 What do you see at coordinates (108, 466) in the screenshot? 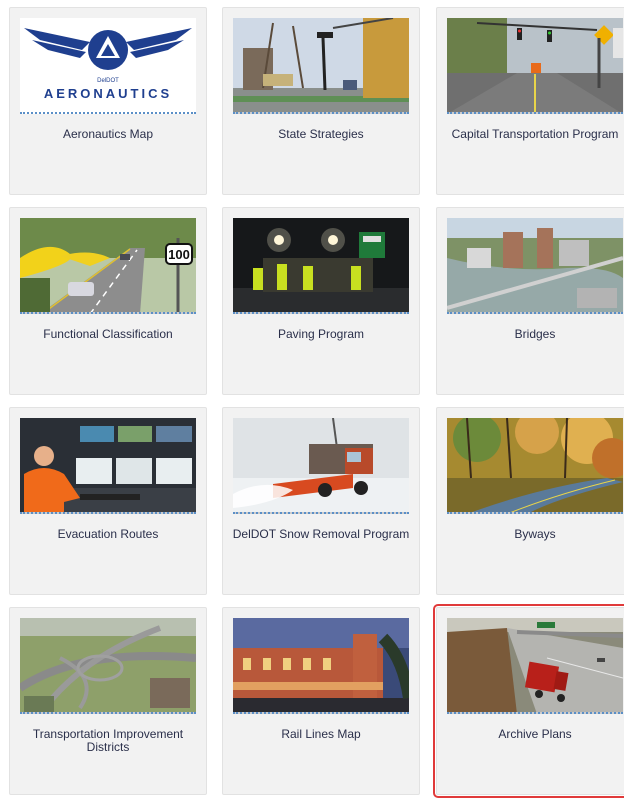
I see `traffic-control-room-image` at bounding box center [108, 466].